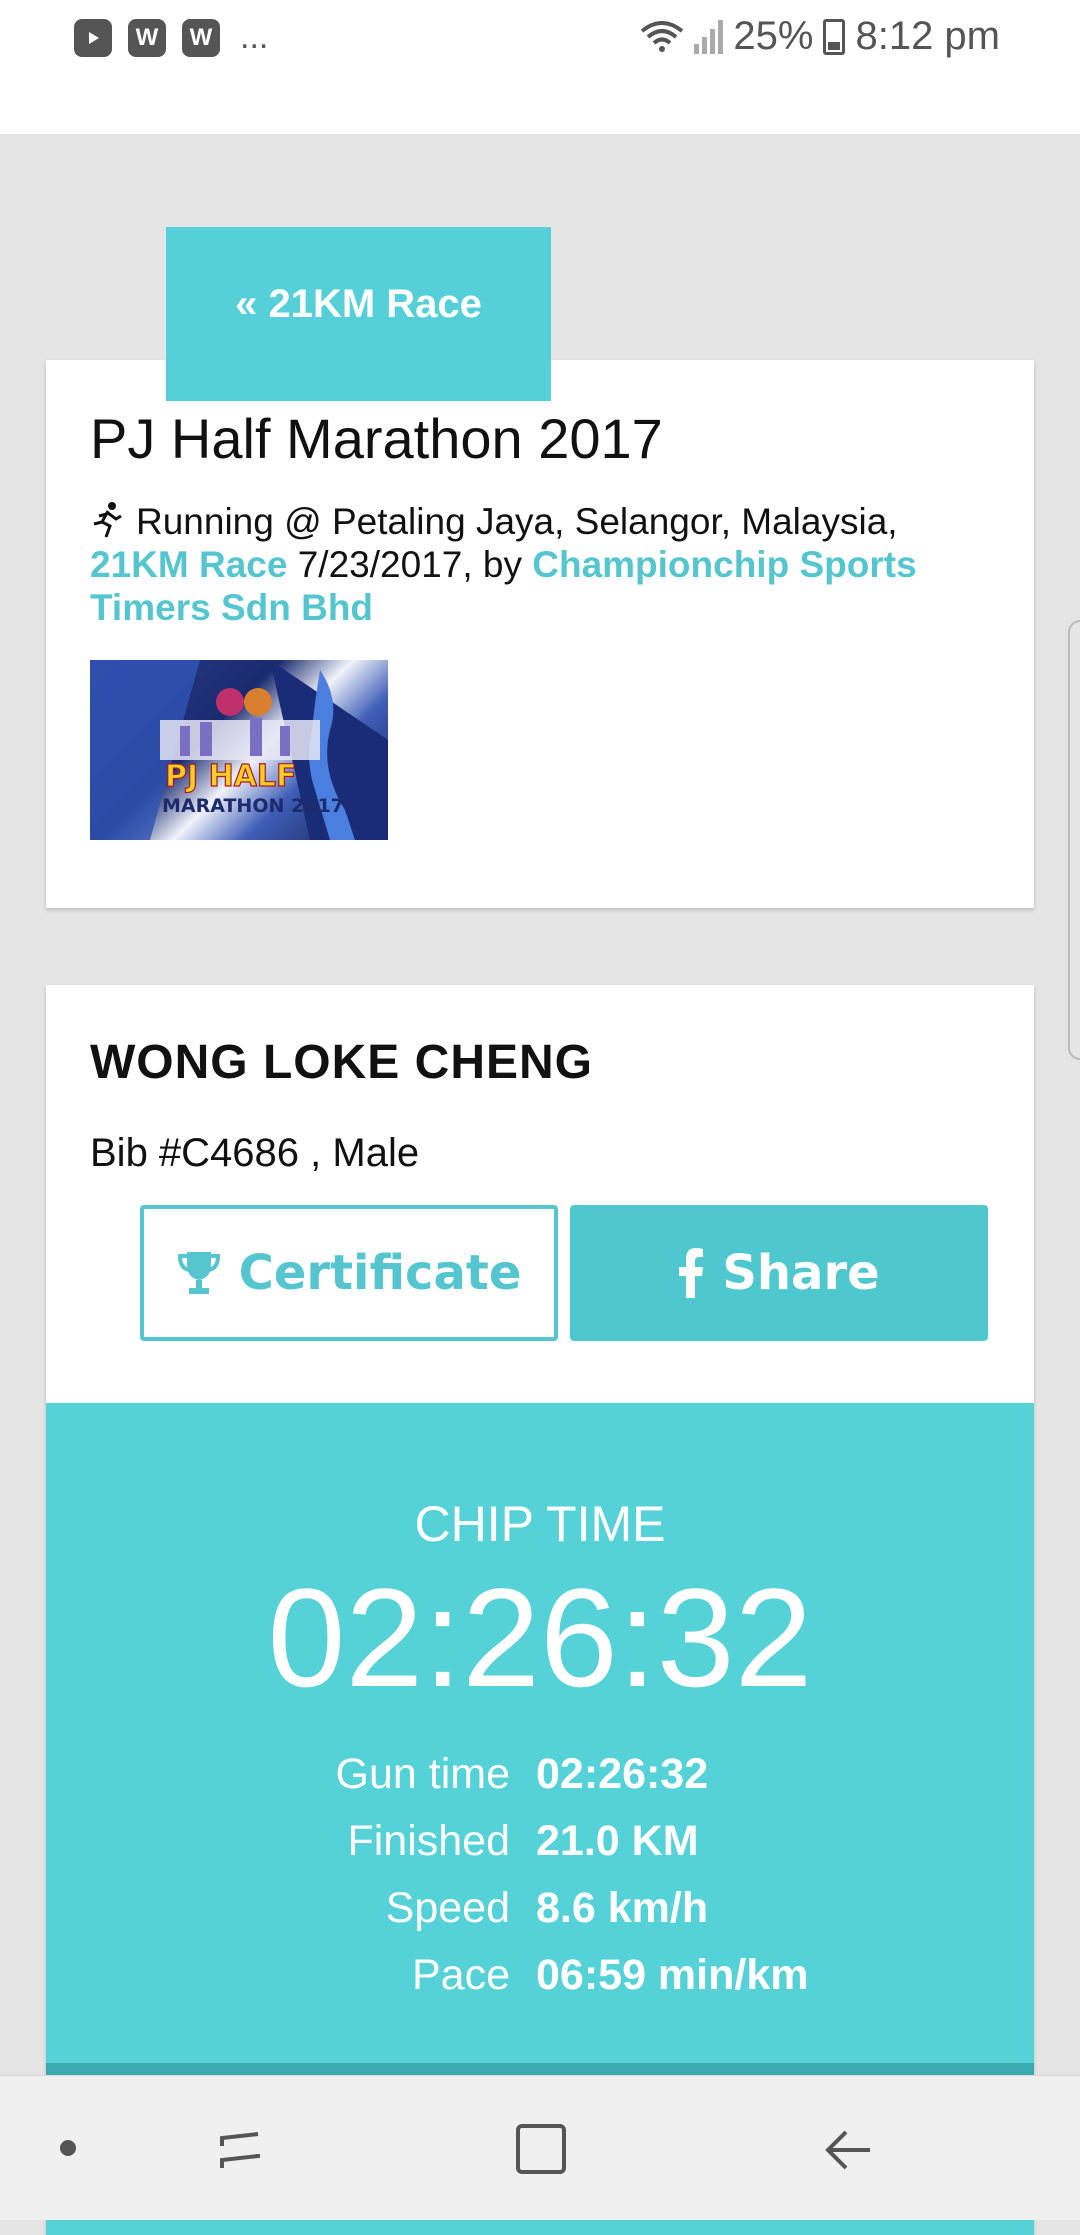  Describe the element at coordinates (672, 1975) in the screenshot. I see `stat-value: 06:59 min/km` at that location.